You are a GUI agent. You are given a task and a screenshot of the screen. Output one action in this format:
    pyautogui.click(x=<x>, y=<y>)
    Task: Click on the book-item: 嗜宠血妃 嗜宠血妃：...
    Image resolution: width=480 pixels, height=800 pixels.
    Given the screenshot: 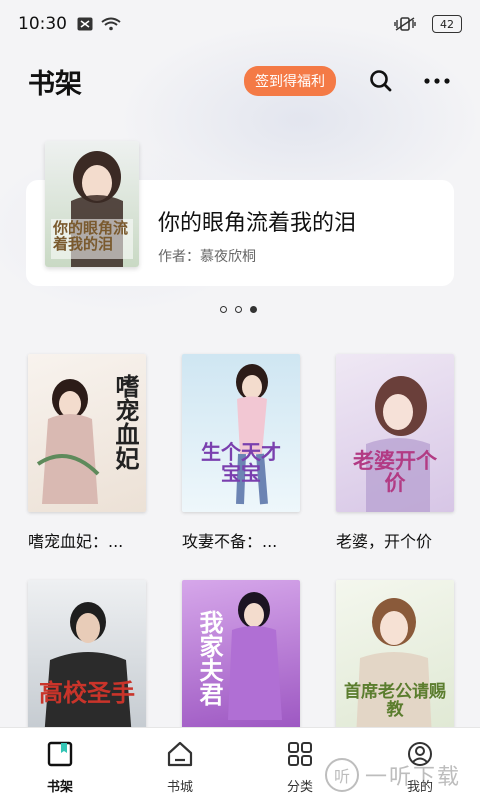 What is the action you would take?
    pyautogui.click(x=87, y=453)
    